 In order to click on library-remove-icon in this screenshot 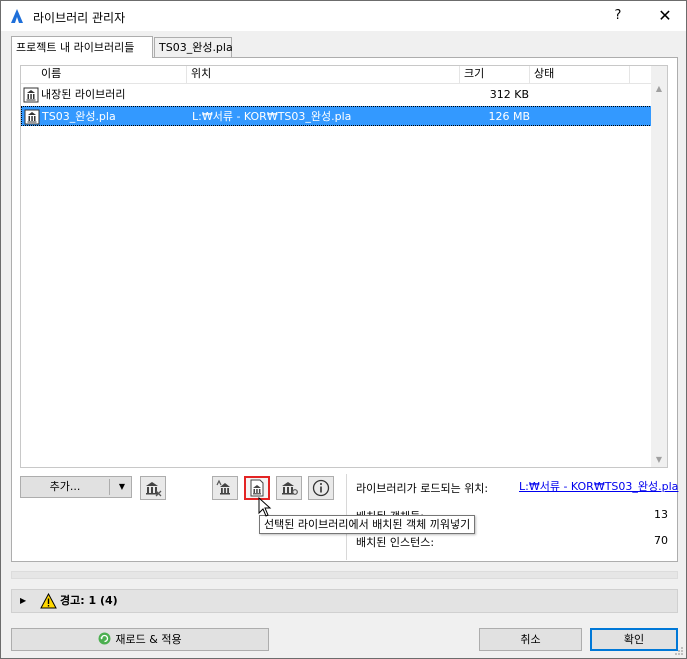, I will do `click(154, 489)`.